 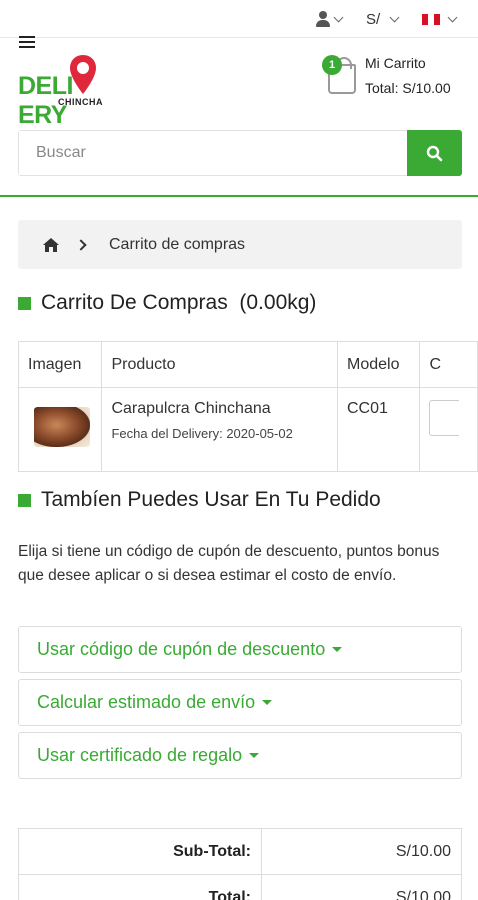 What do you see at coordinates (81, 244) in the screenshot?
I see `chevron-right-icon` at bounding box center [81, 244].